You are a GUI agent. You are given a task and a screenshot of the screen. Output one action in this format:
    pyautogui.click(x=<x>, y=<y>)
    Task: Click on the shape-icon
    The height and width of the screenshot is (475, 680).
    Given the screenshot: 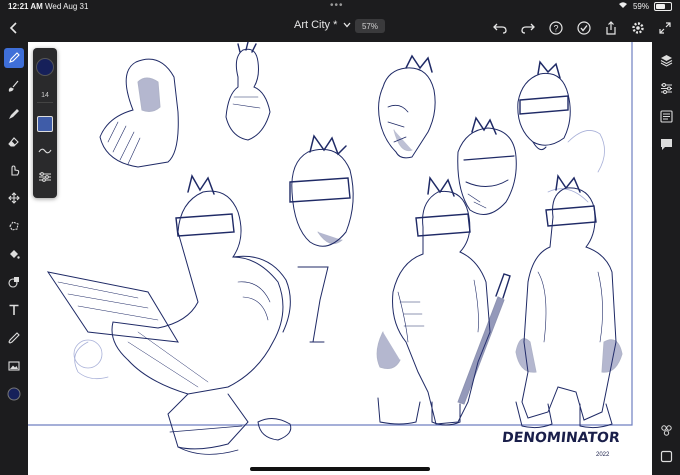 What is the action you would take?
    pyautogui.click(x=14, y=282)
    